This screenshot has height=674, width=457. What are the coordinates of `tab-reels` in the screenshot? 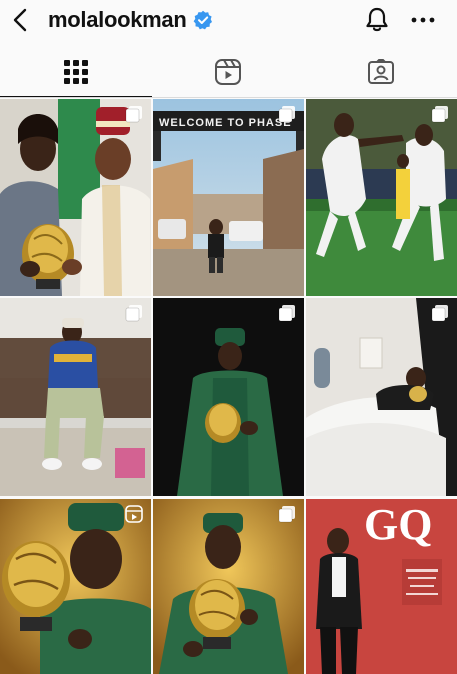 It's located at (228, 72).